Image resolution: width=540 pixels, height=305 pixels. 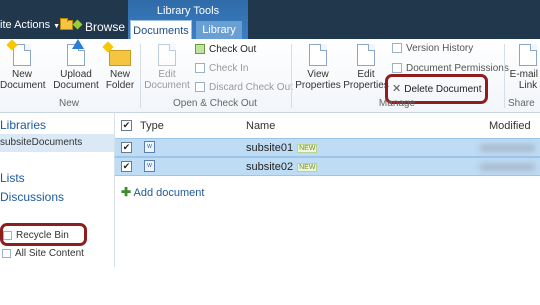 I want to click on nav-lists: Lists, so click(x=12, y=178).